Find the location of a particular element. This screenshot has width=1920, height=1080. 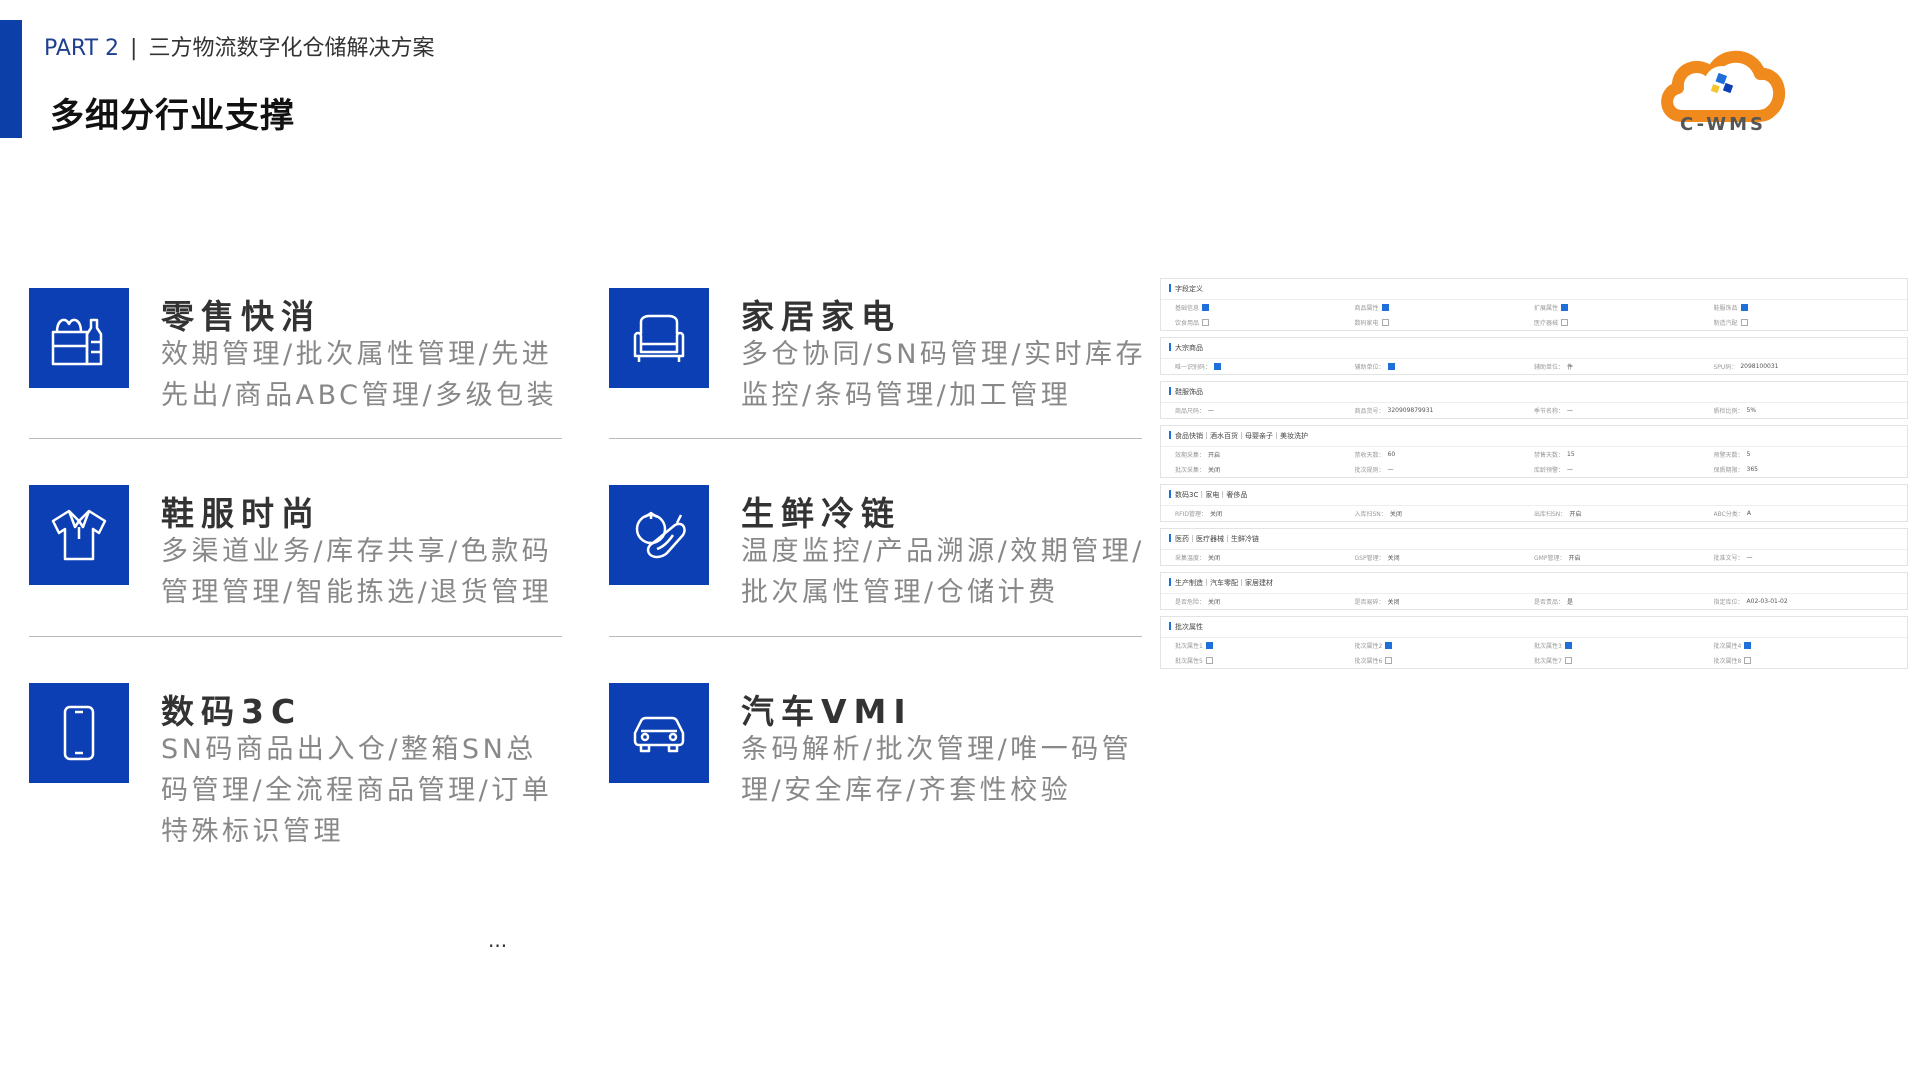

form-section: 大宗商品 唯一识别码： 辅助单位： 辅助单位：件 SPU码： 2098100031 is located at coordinates (1534, 356).